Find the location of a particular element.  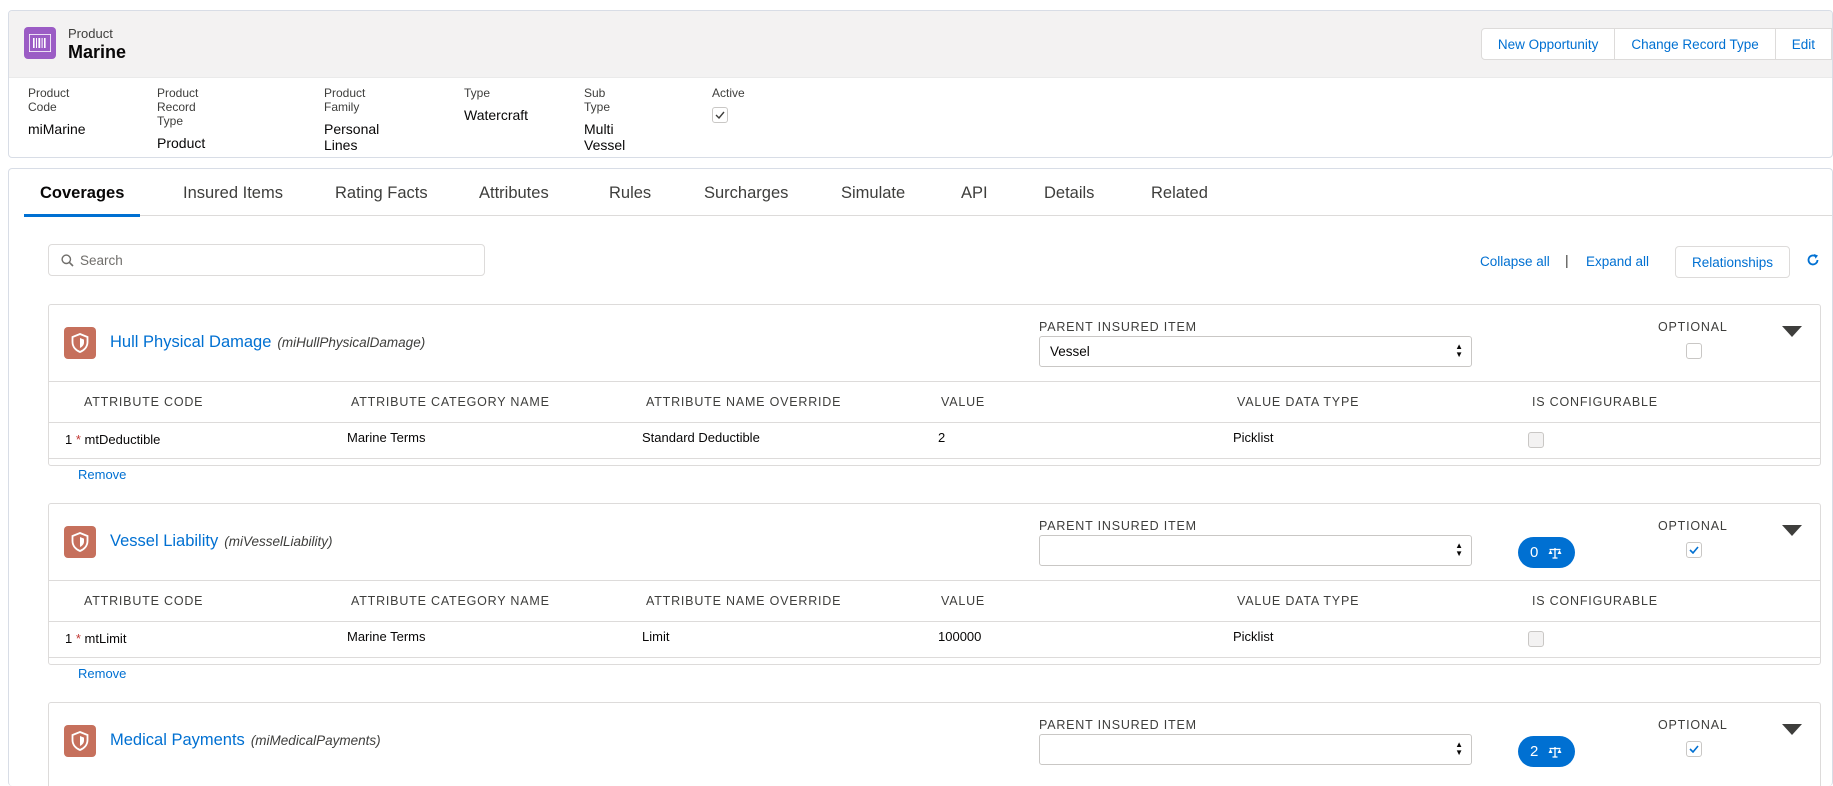

product-barcode-icon is located at coordinates (40, 43).